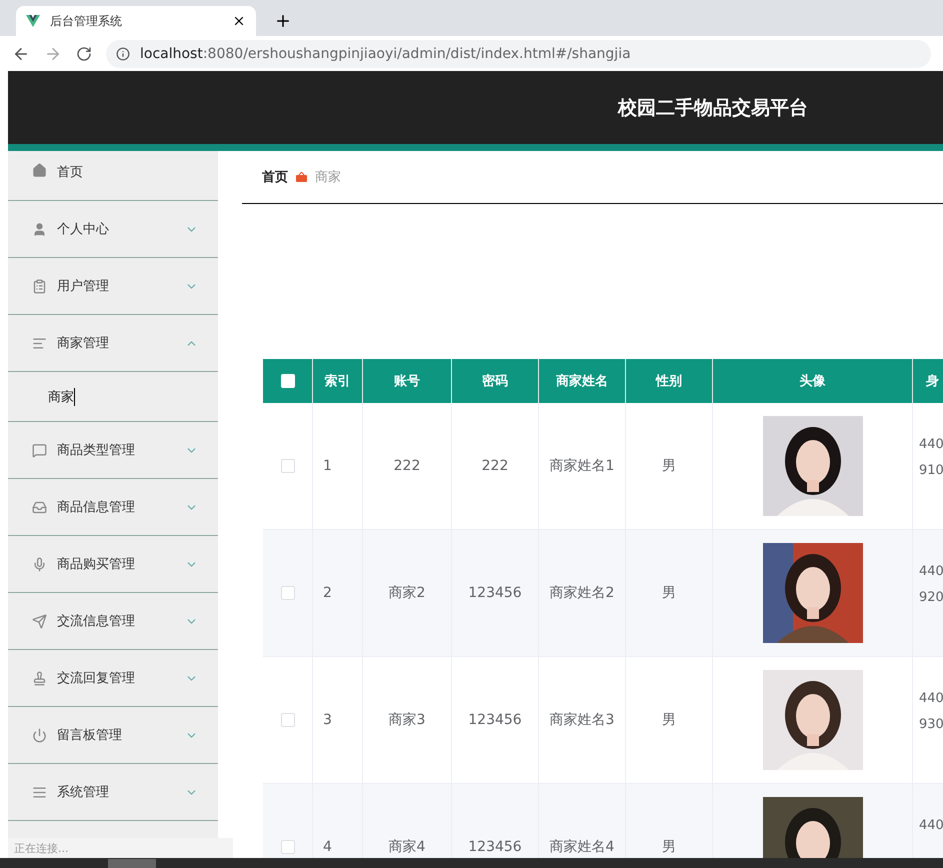  What do you see at coordinates (301, 177) in the screenshot?
I see `basket-icon` at bounding box center [301, 177].